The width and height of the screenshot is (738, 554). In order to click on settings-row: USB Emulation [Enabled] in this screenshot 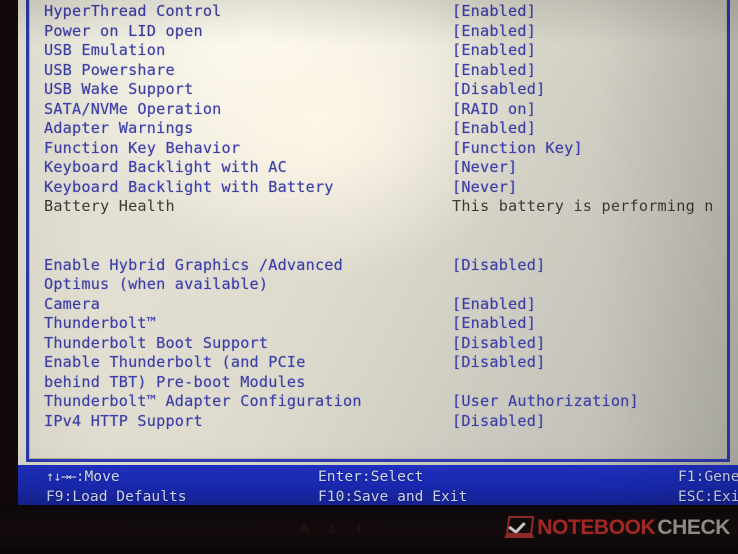, I will do `click(378, 51)`.